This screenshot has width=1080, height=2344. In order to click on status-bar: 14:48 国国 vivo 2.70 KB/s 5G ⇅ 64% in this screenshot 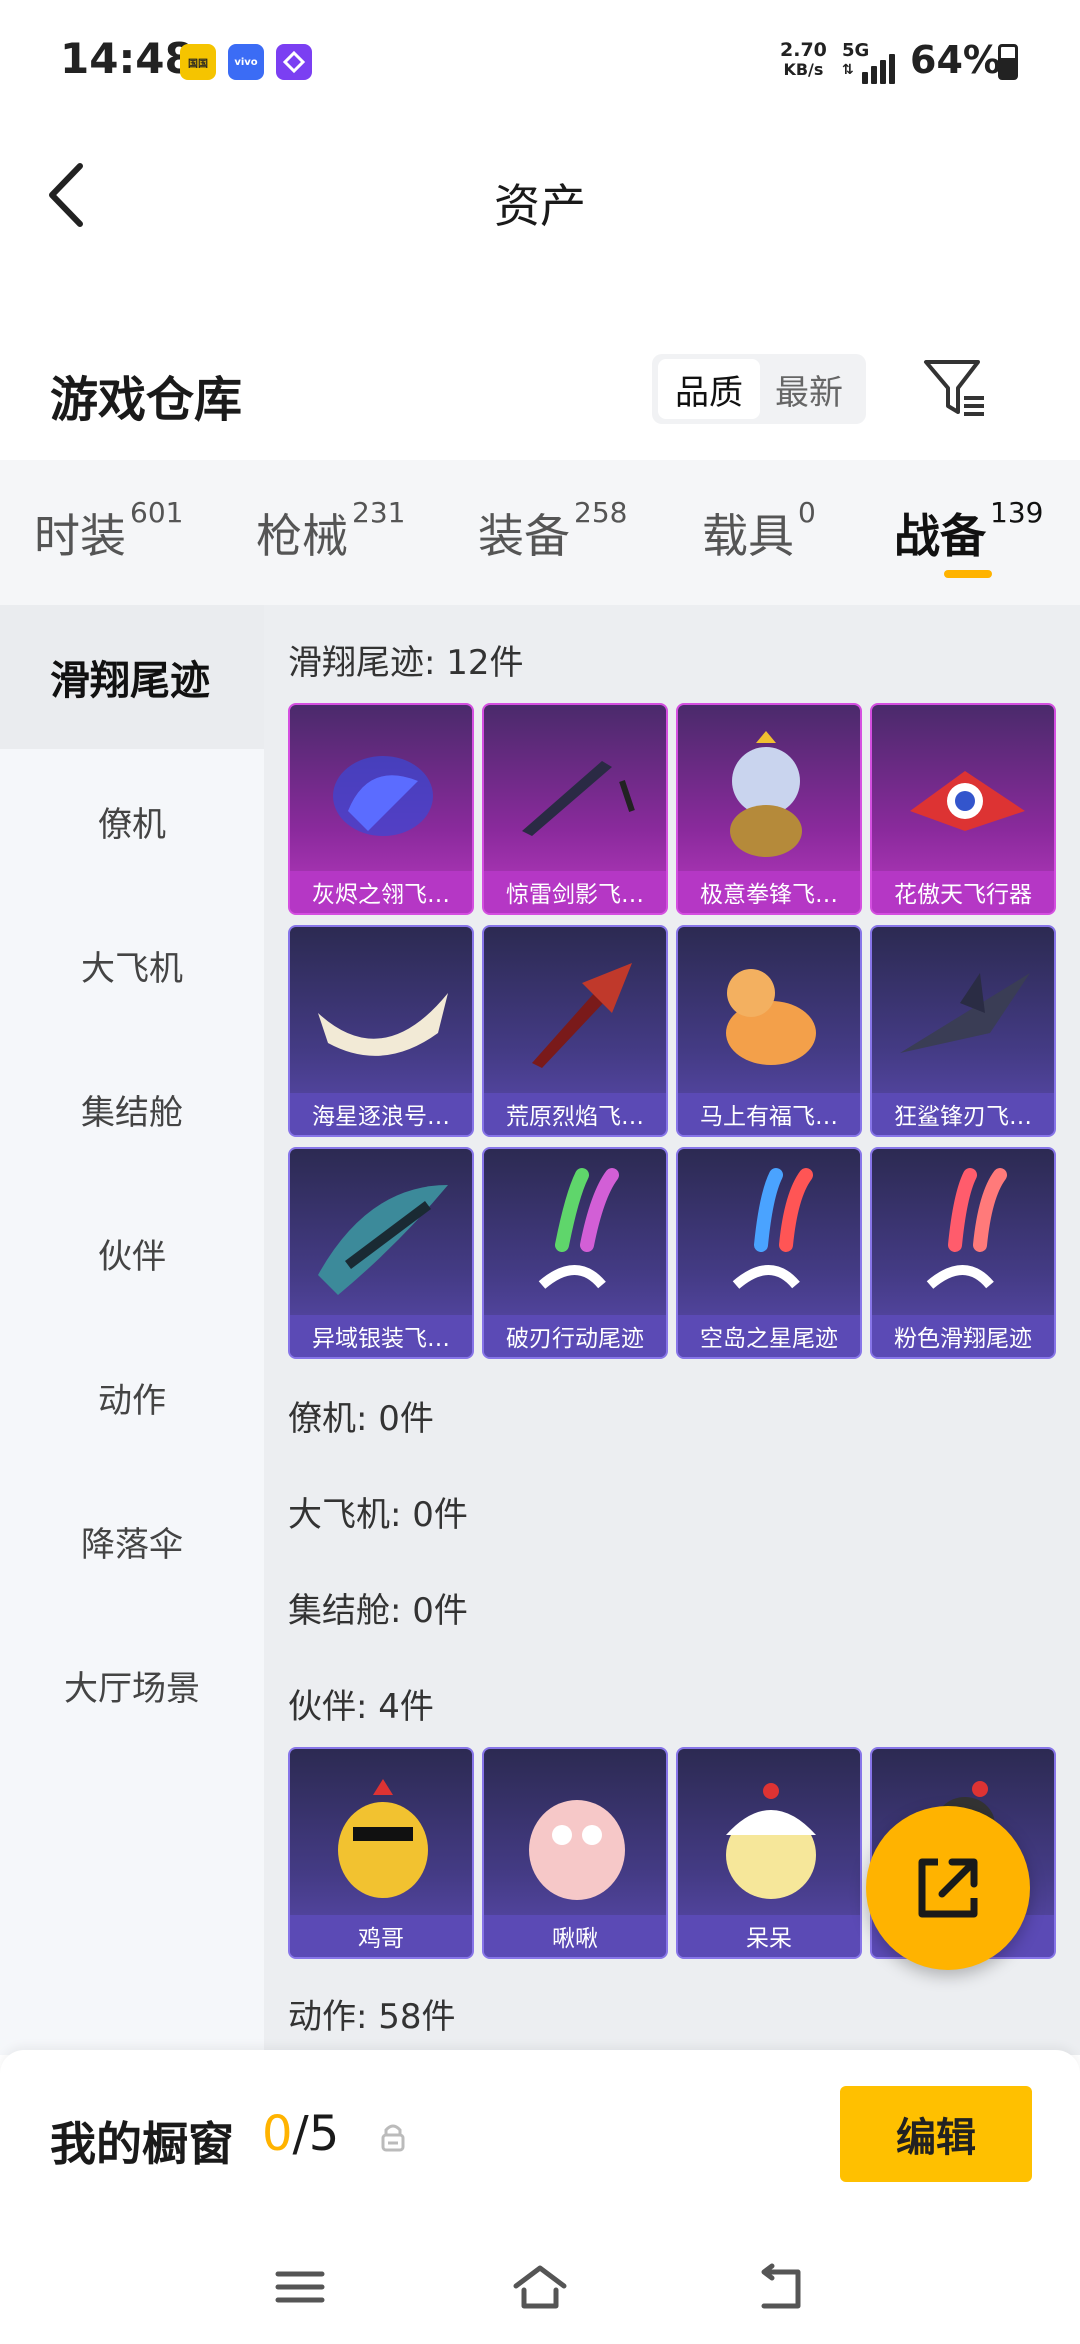, I will do `click(540, 60)`.